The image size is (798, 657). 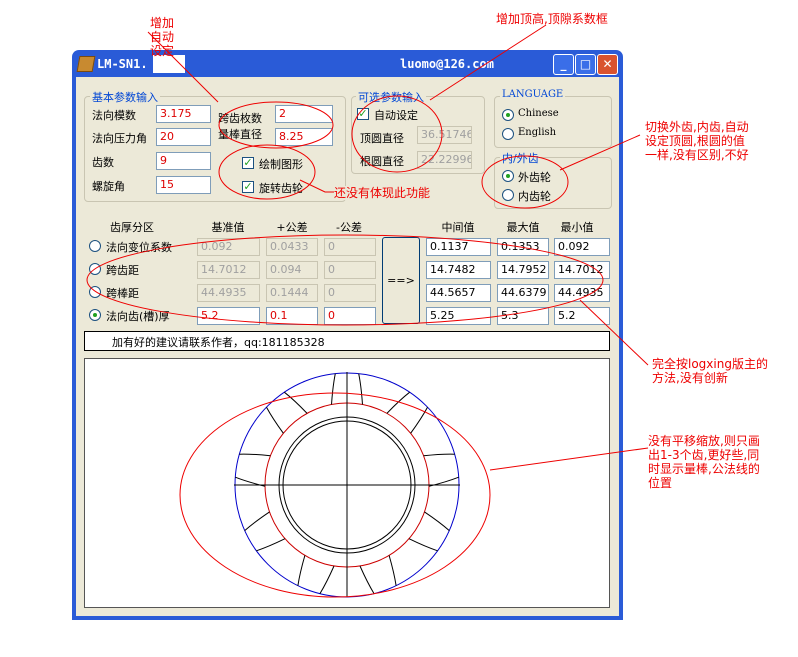 What do you see at coordinates (267, 172) in the screenshot?
I see `annotation-ellipse-checkboxes` at bounding box center [267, 172].